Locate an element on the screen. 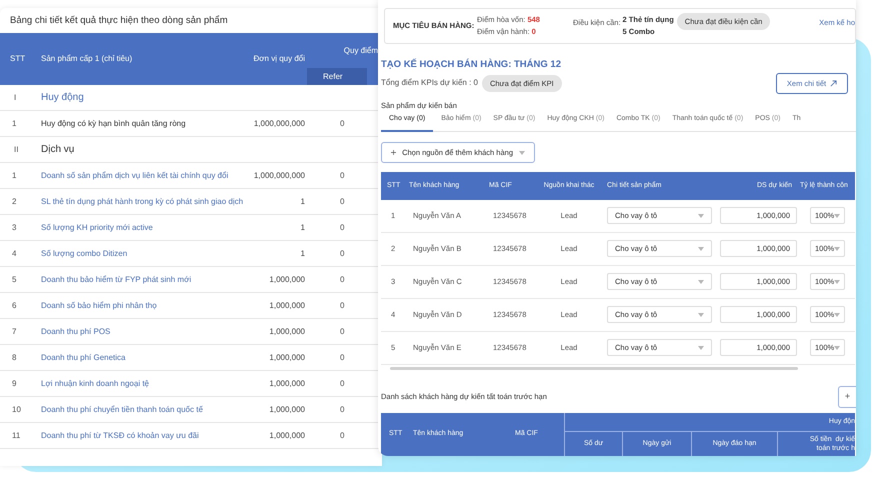  external-link-icon is located at coordinates (834, 83).